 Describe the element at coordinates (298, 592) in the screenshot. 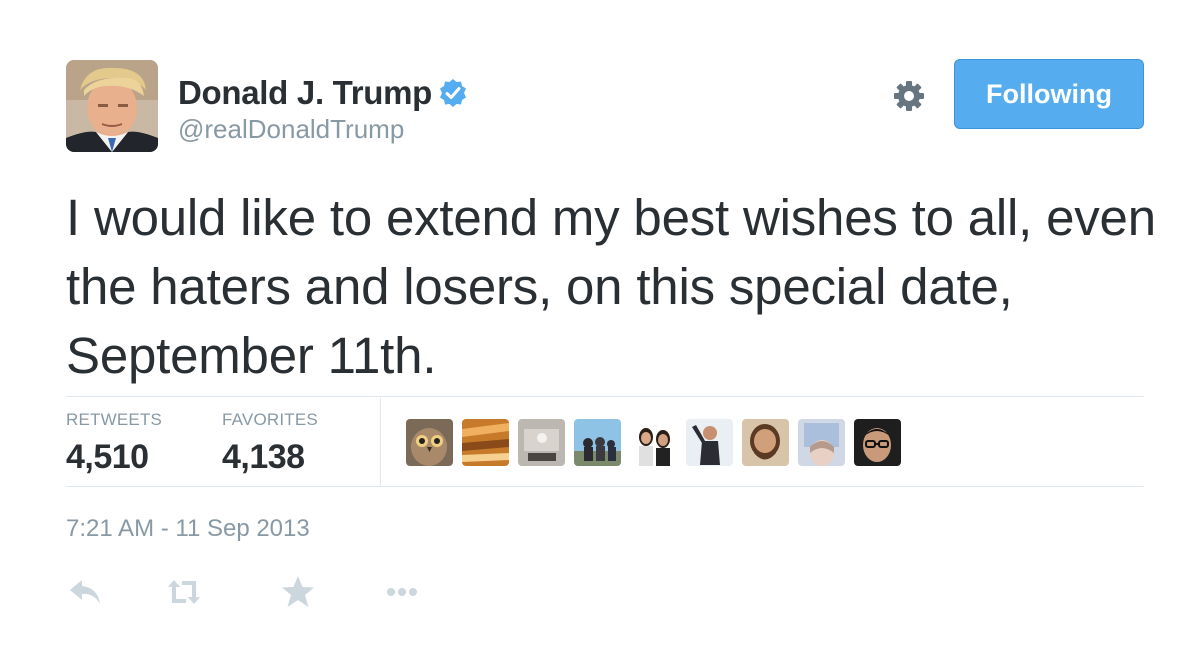

I see `favorite-star-icon` at that location.